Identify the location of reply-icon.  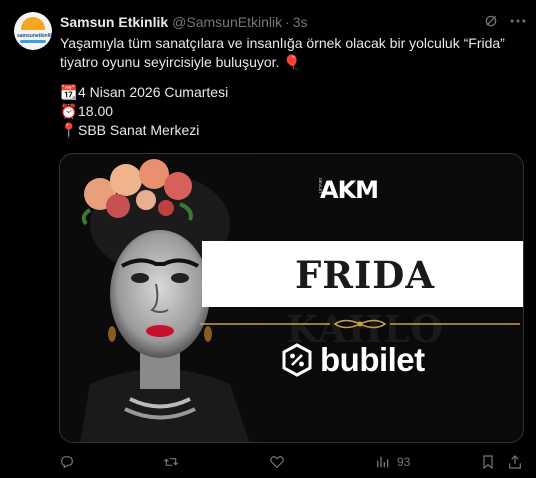
(67, 462).